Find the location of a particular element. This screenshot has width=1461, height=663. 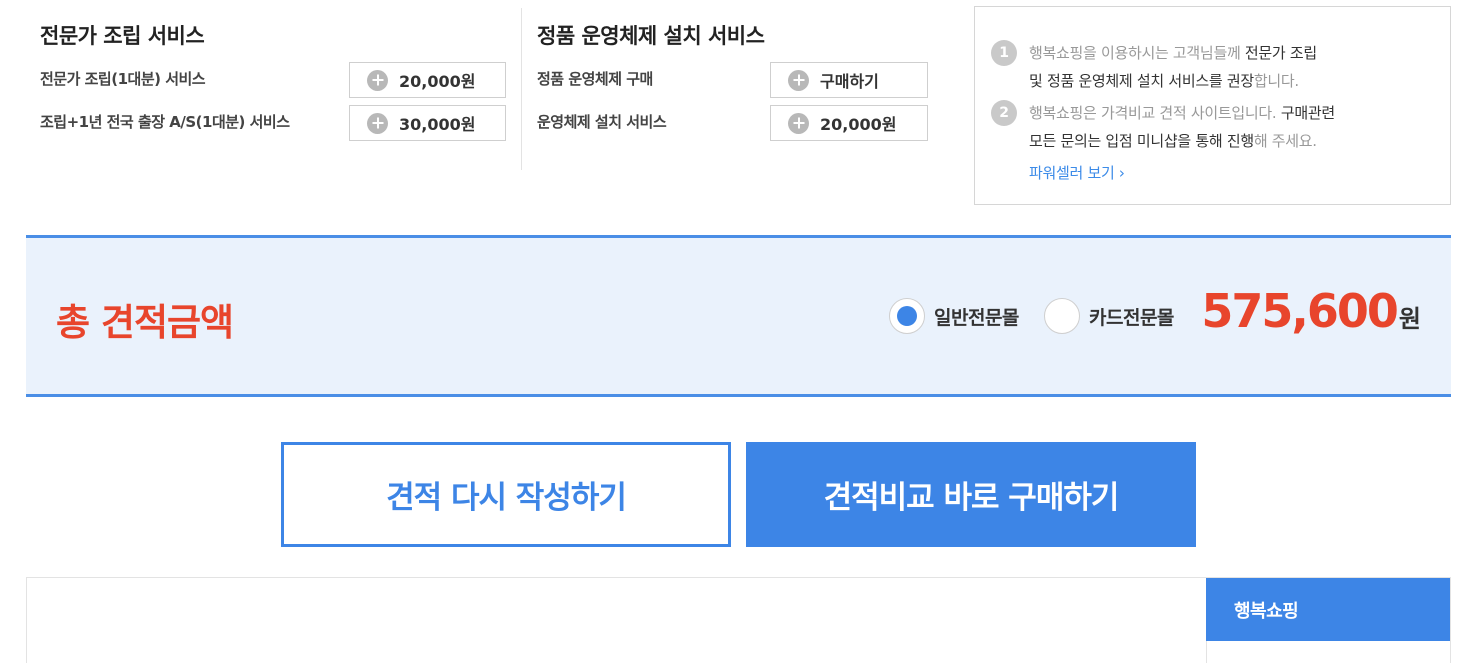

info-2-line2-b: 해 주세요. is located at coordinates (1285, 141).